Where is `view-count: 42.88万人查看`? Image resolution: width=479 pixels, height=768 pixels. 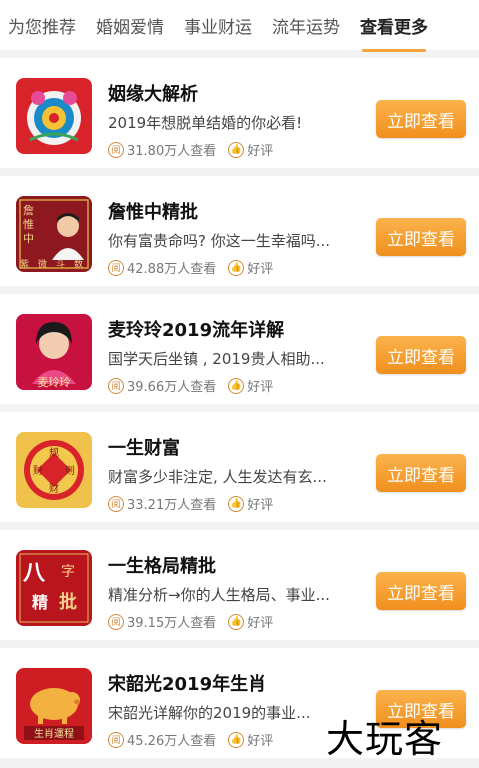 view-count: 42.88万人查看 is located at coordinates (172, 269).